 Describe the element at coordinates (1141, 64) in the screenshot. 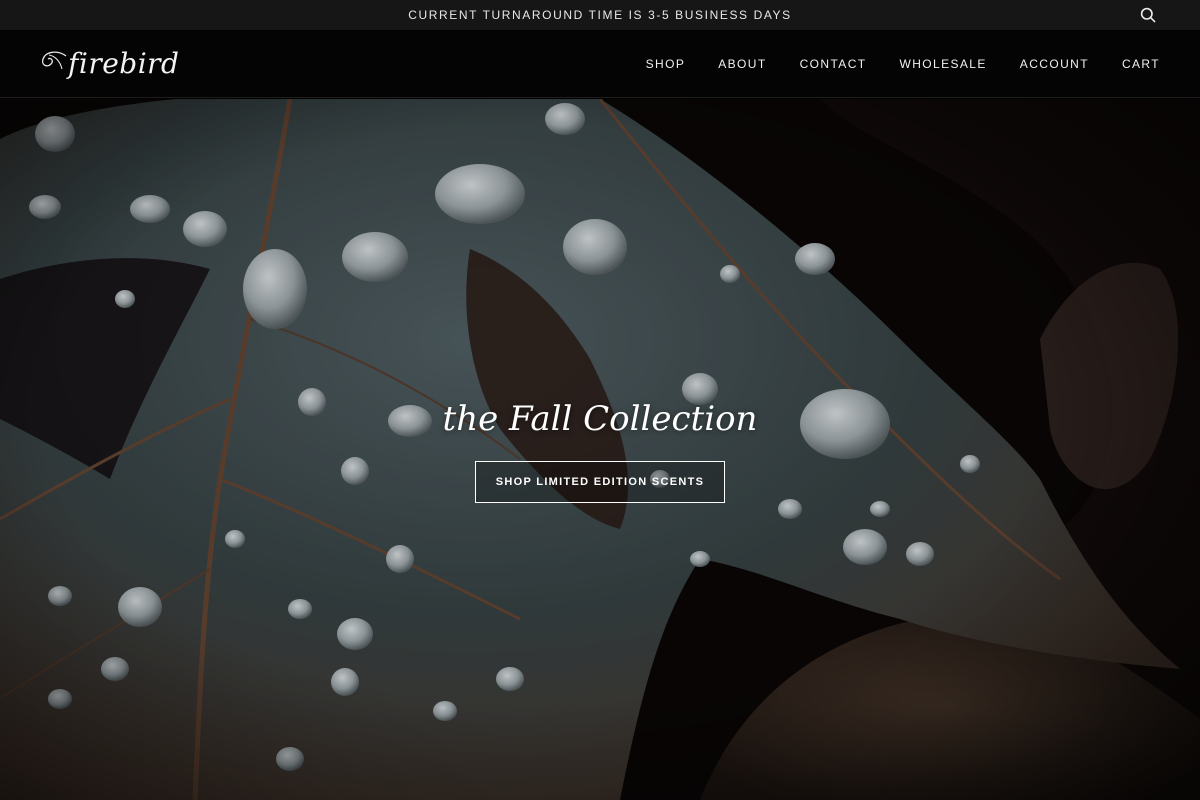

I see `nav-cart: CART` at that location.